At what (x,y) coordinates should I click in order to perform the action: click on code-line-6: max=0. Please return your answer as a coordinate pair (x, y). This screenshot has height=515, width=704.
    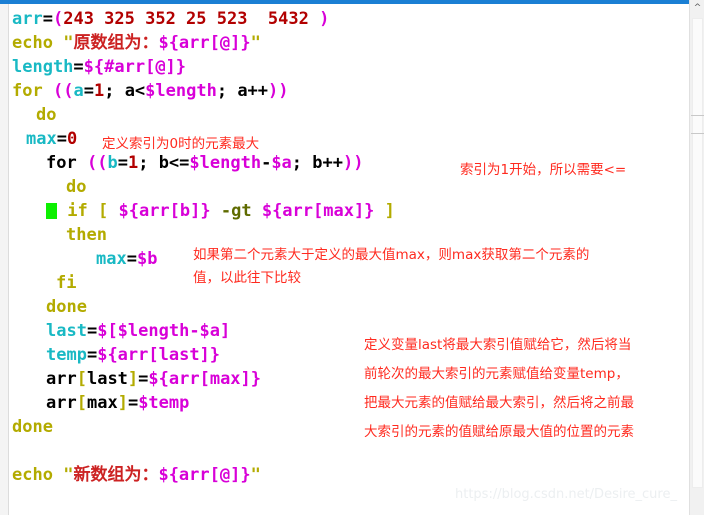
    Looking at the image, I should click on (51, 139).